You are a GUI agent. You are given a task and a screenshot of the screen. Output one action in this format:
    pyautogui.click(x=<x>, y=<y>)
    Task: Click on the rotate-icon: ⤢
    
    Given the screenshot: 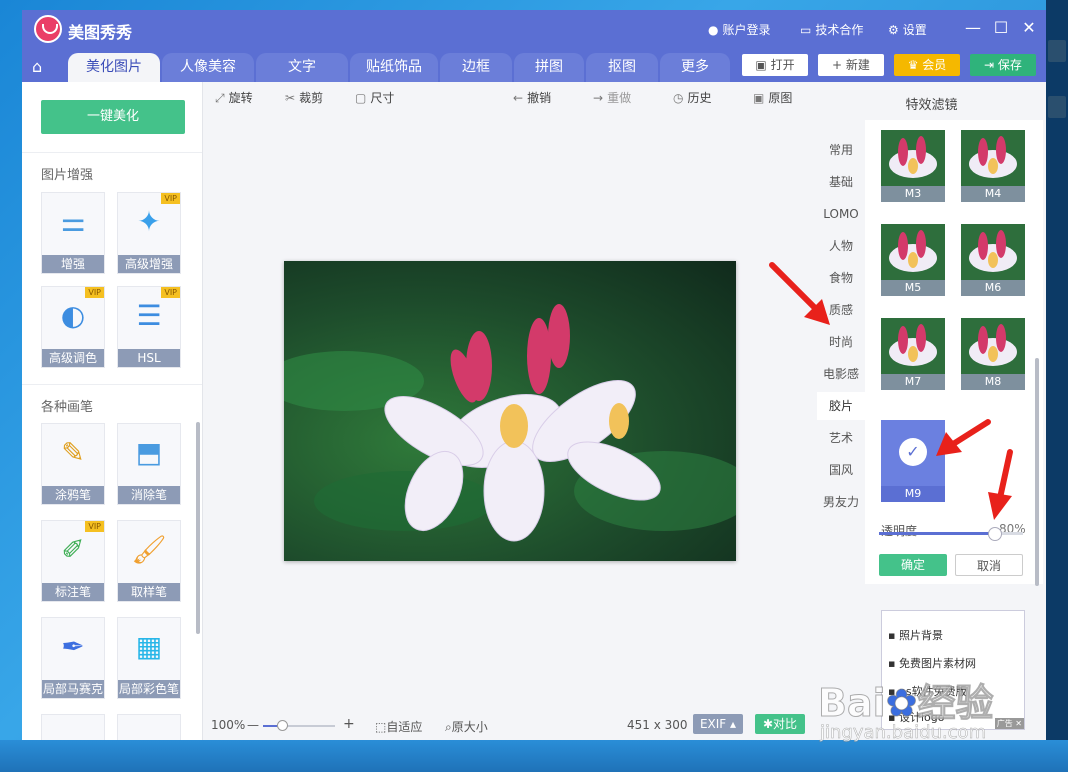 What is the action you would take?
    pyautogui.click(x=220, y=98)
    